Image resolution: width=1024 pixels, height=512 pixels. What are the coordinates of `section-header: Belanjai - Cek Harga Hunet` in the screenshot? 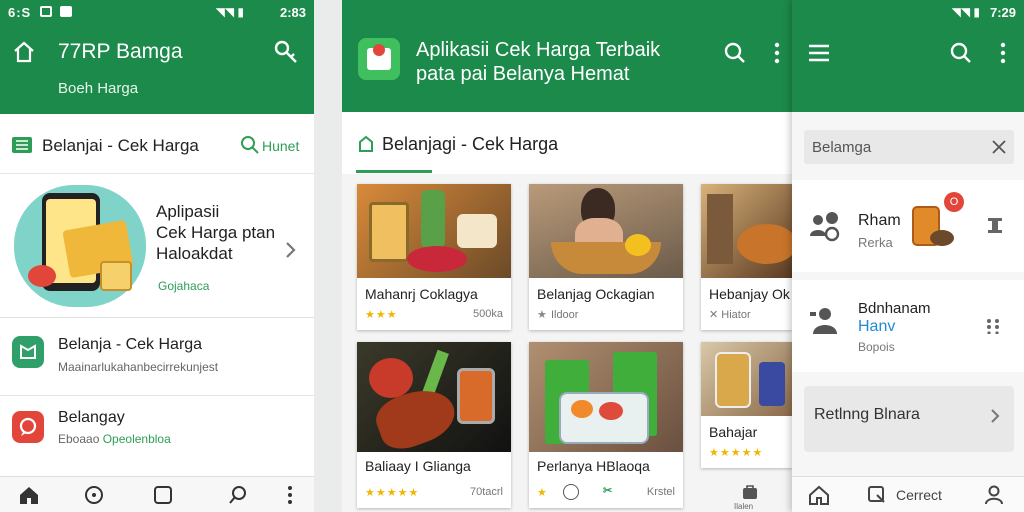 It's located at (157, 144).